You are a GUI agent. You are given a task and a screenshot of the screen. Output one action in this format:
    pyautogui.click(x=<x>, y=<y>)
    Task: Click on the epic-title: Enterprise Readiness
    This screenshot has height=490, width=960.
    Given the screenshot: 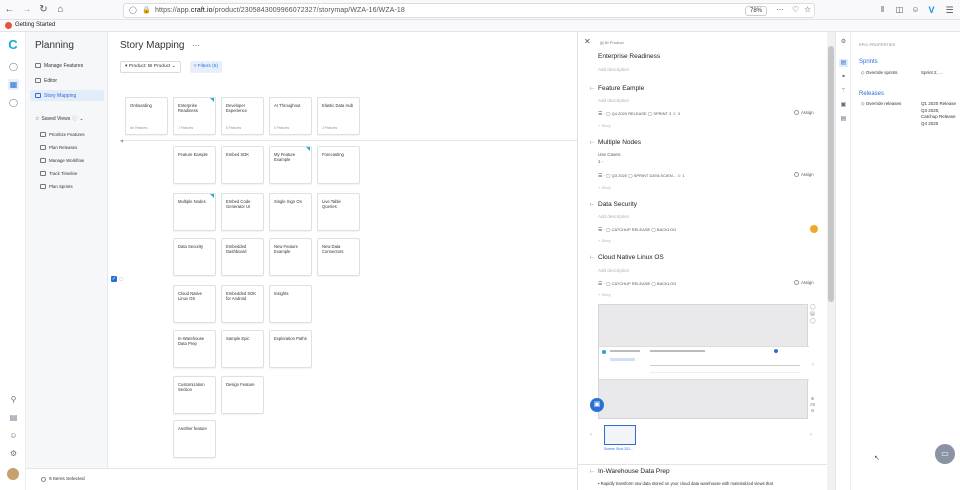 What is the action you would take?
    pyautogui.click(x=629, y=56)
    